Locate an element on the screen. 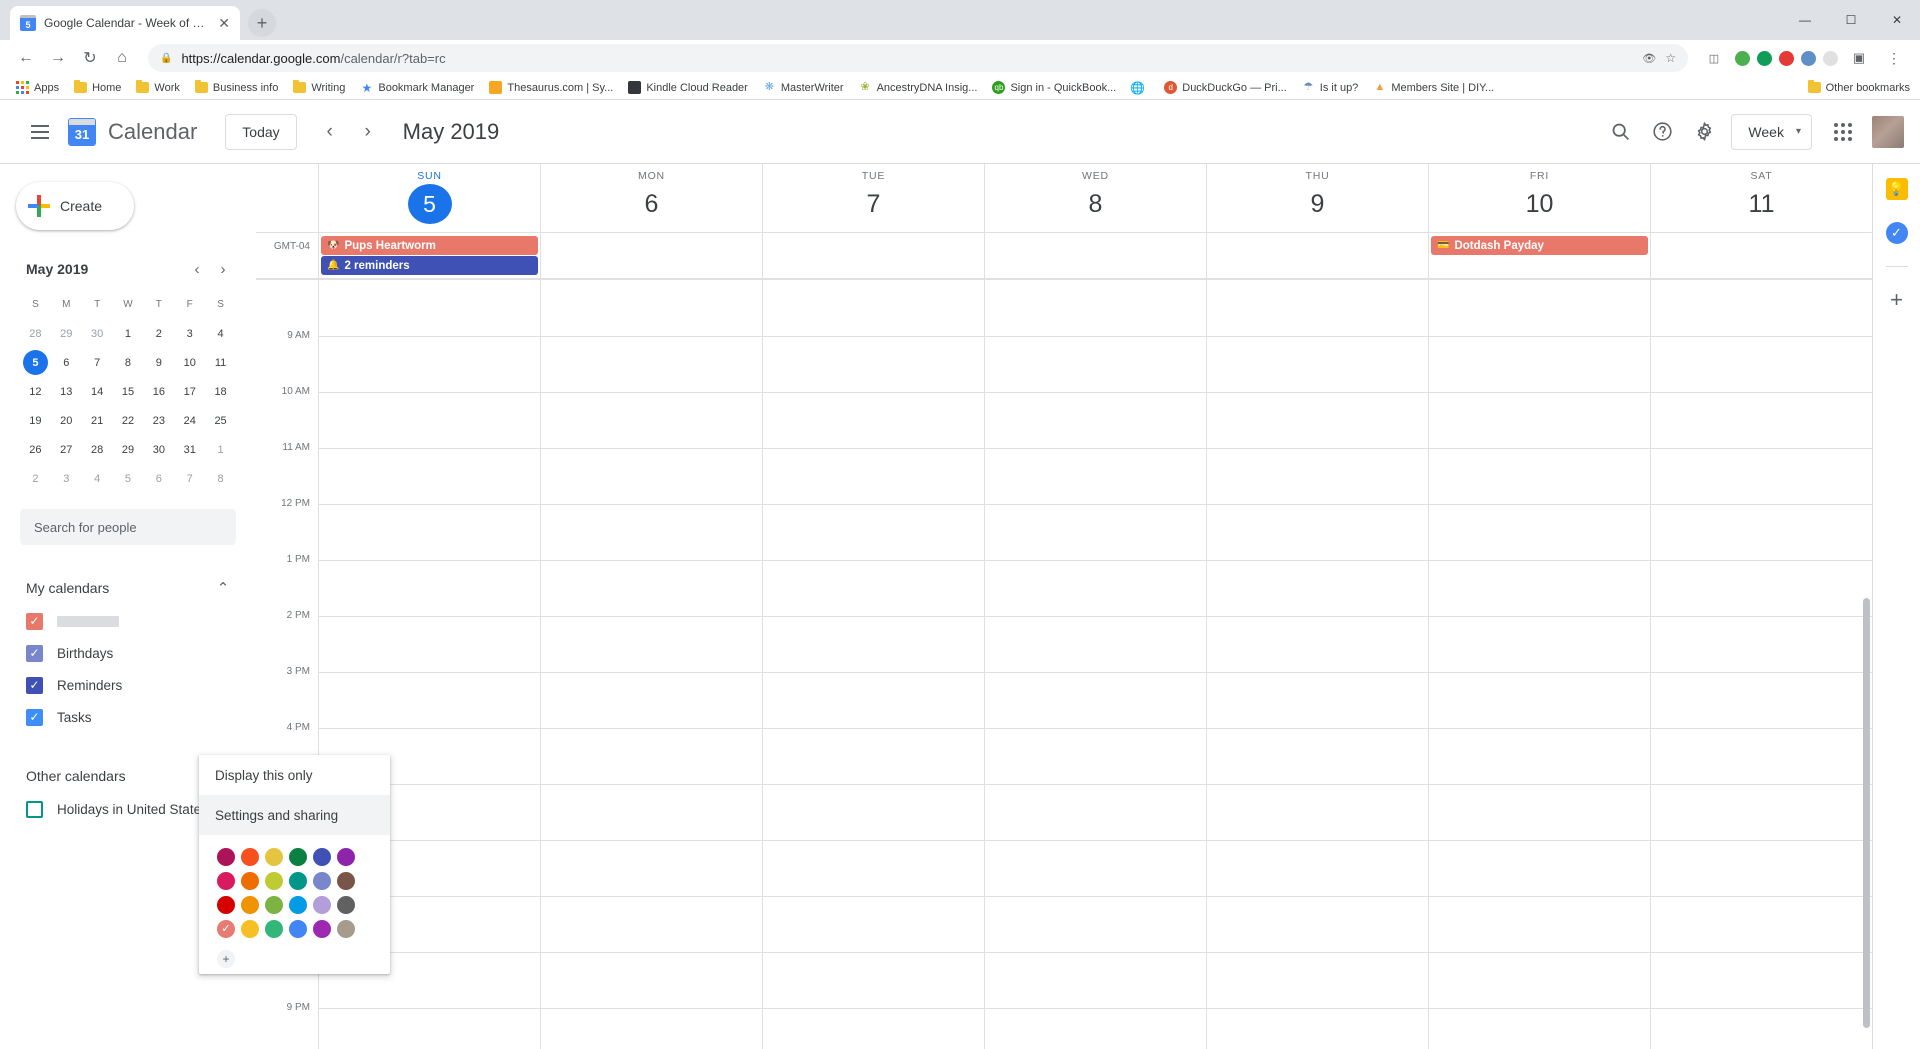 The image size is (1920, 1049). calendar-checkbox: ✓ is located at coordinates (34, 653).